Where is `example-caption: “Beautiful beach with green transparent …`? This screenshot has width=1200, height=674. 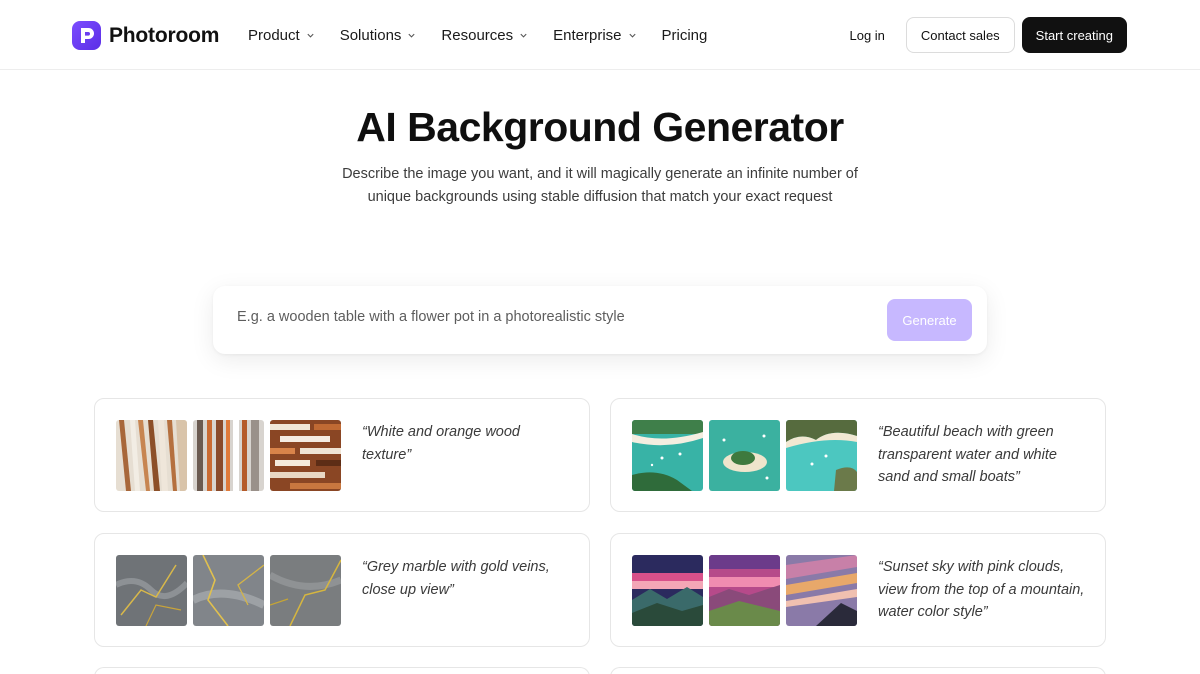 example-caption: “Beautiful beach with green transparent … is located at coordinates (967, 454).